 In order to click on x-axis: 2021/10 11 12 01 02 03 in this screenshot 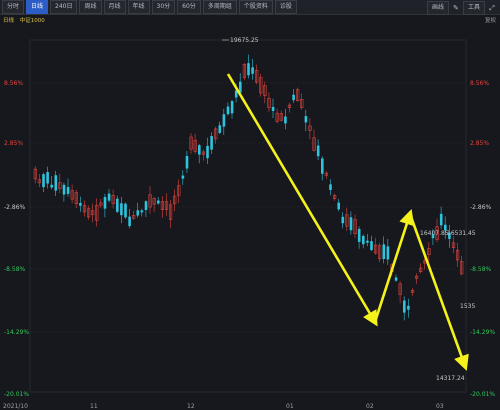, I will do `click(223, 406)`.